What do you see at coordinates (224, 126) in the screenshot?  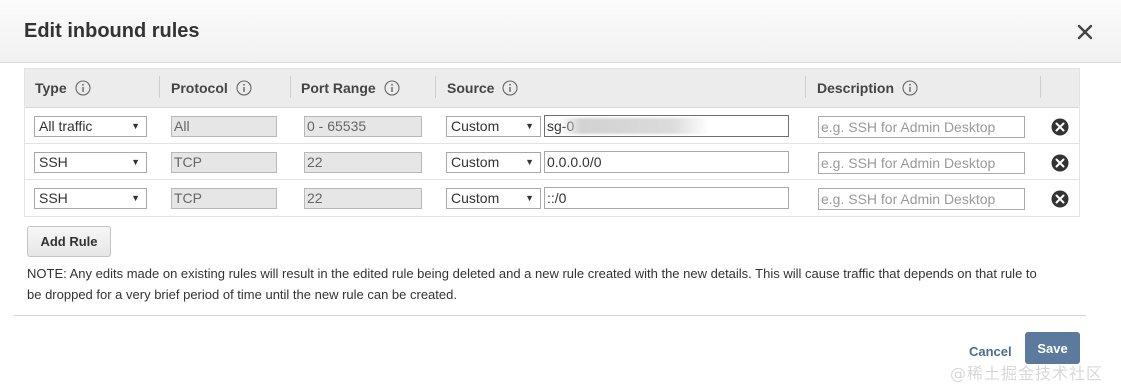 I see `protocol-field: All` at bounding box center [224, 126].